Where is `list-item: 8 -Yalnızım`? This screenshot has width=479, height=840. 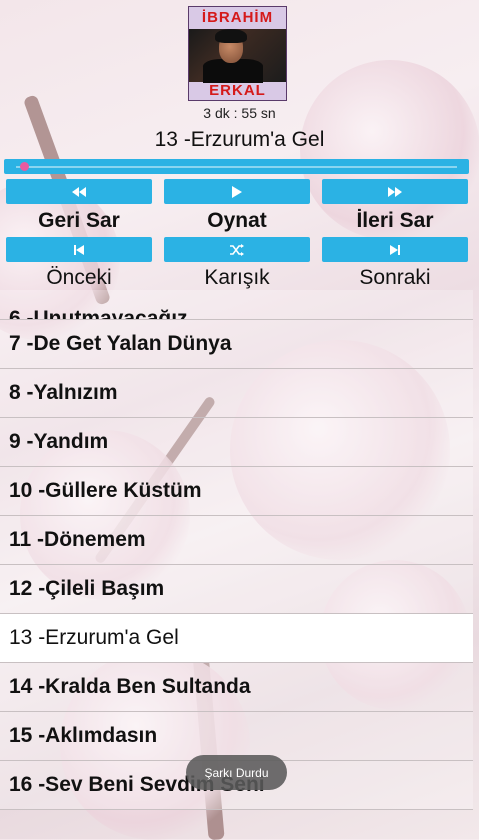 list-item: 8 -Yalnızım is located at coordinates (236, 393).